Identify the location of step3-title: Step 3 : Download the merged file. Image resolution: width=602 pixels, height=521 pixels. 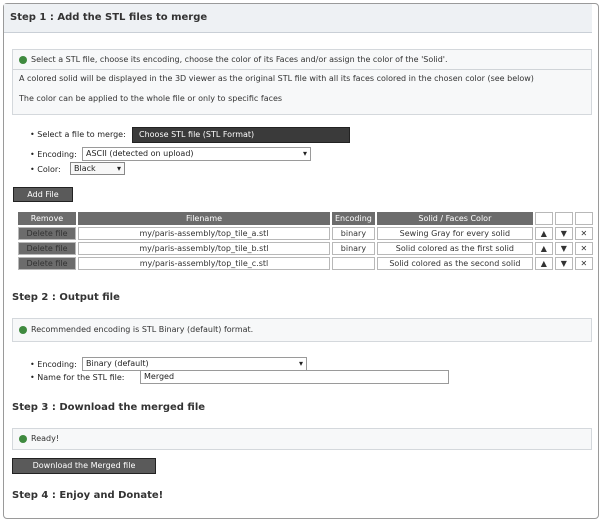
(109, 407).